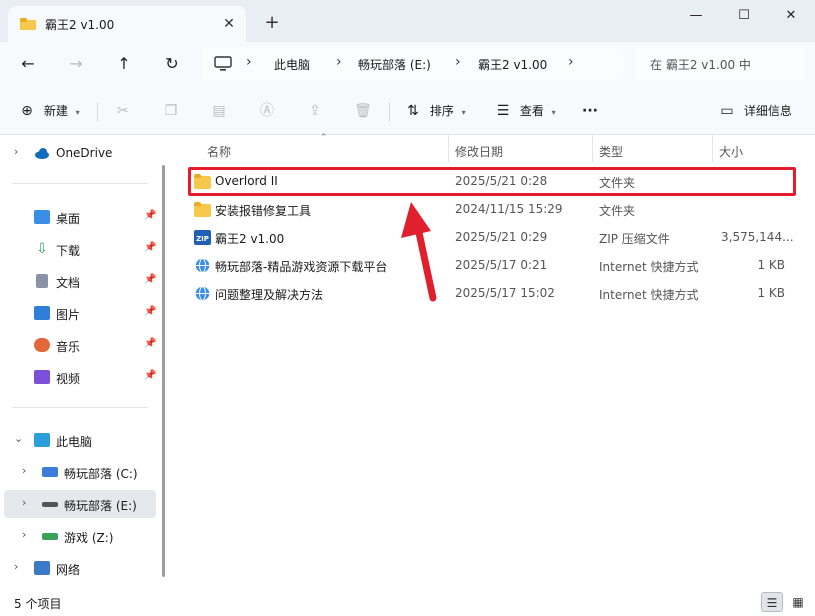 The height and width of the screenshot is (616, 815). Describe the element at coordinates (89, 538) in the screenshot. I see `sidebar-item-label: 游戏 (Z:)` at that location.